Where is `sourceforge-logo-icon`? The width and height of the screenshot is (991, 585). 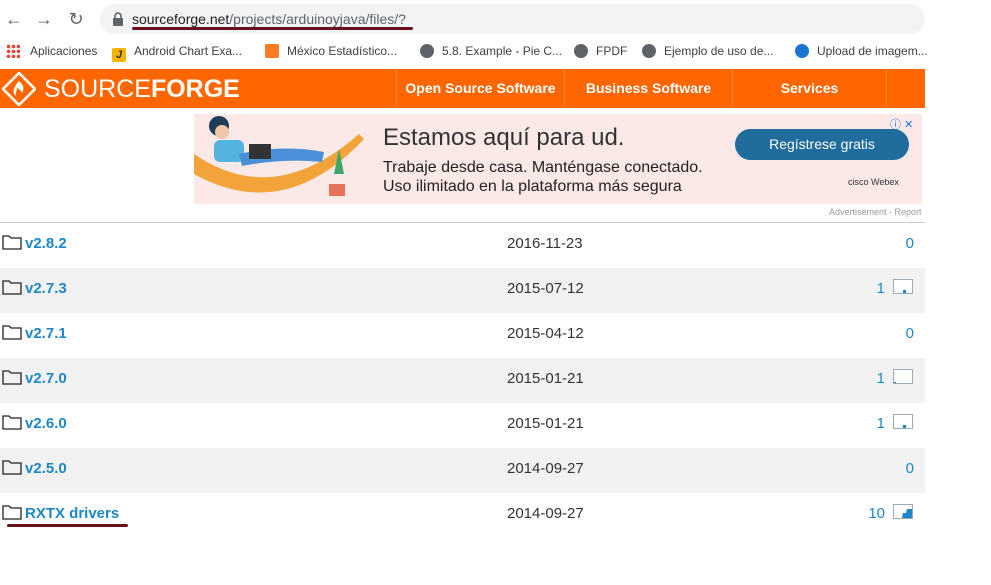 sourceforge-logo-icon is located at coordinates (19, 89).